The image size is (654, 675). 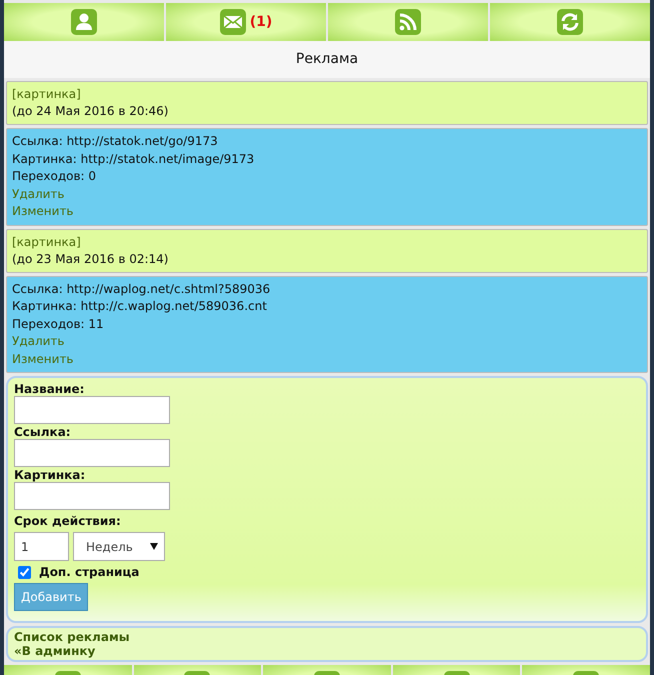 I want to click on link-url: Ссылка: http://waplog.net/c.shtml?589036, so click(x=142, y=289).